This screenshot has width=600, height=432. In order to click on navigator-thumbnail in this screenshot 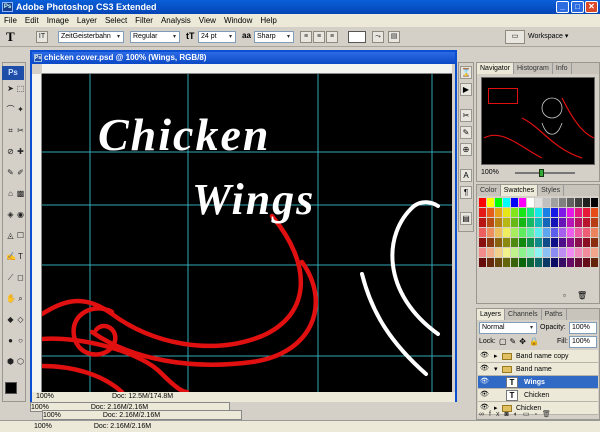, I will do `click(538, 121)`.